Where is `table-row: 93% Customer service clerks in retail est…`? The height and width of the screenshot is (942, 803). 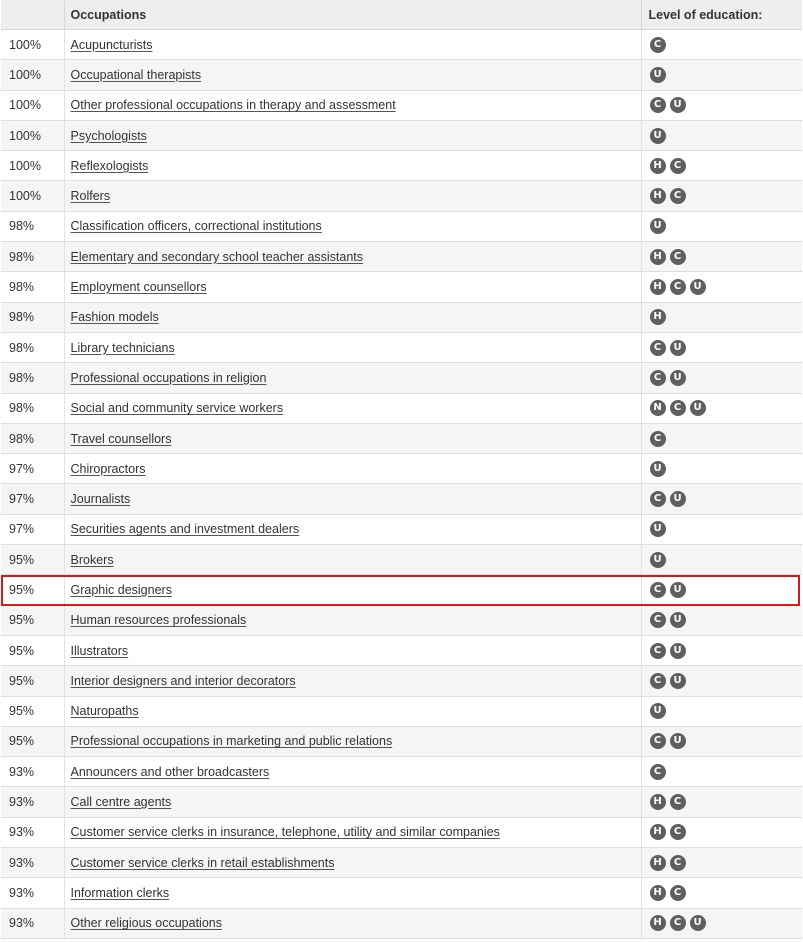
table-row: 93% Customer service clerks in retail est… is located at coordinates (401, 863).